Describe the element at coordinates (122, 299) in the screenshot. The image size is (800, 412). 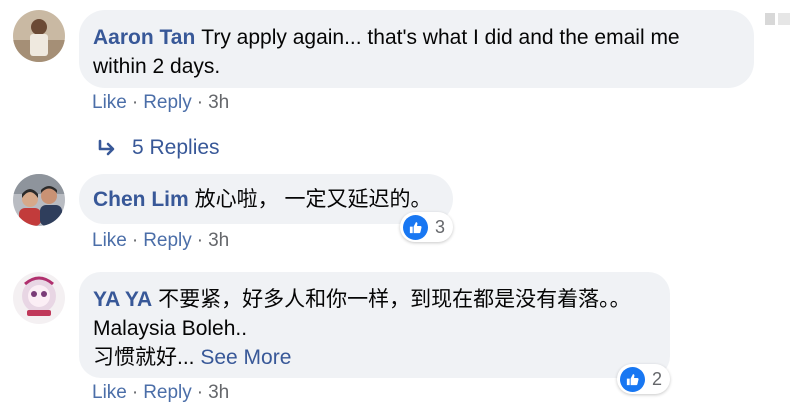
I see `comment-author: YA YA` at that location.